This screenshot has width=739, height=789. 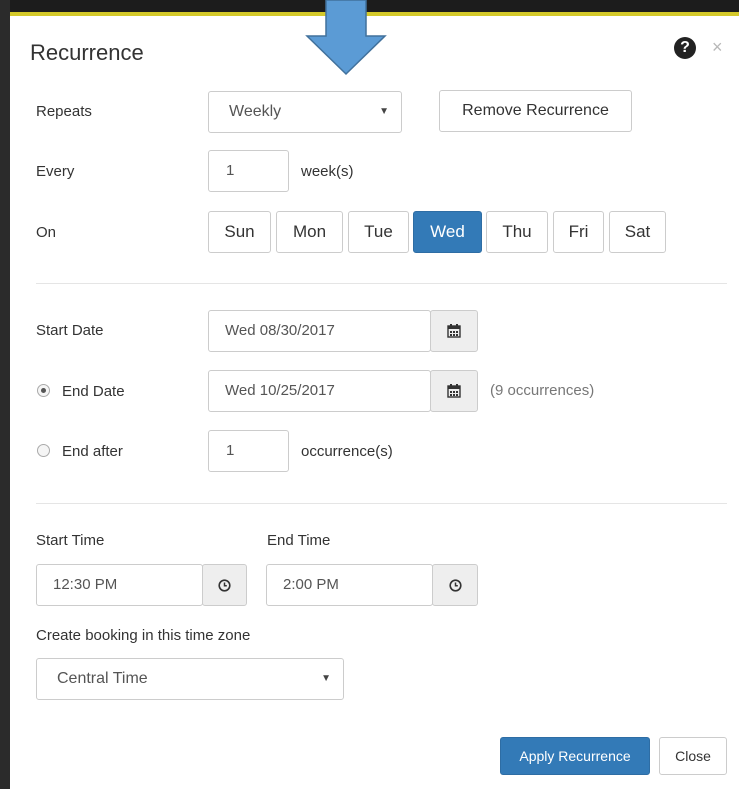 I want to click on day-button-thu: Thu, so click(x=517, y=232).